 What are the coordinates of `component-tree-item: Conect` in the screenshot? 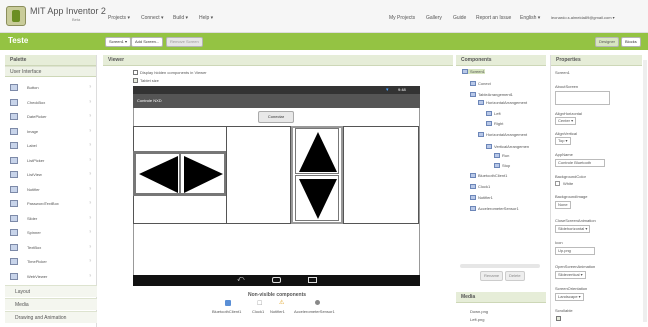 It's located at (480, 84).